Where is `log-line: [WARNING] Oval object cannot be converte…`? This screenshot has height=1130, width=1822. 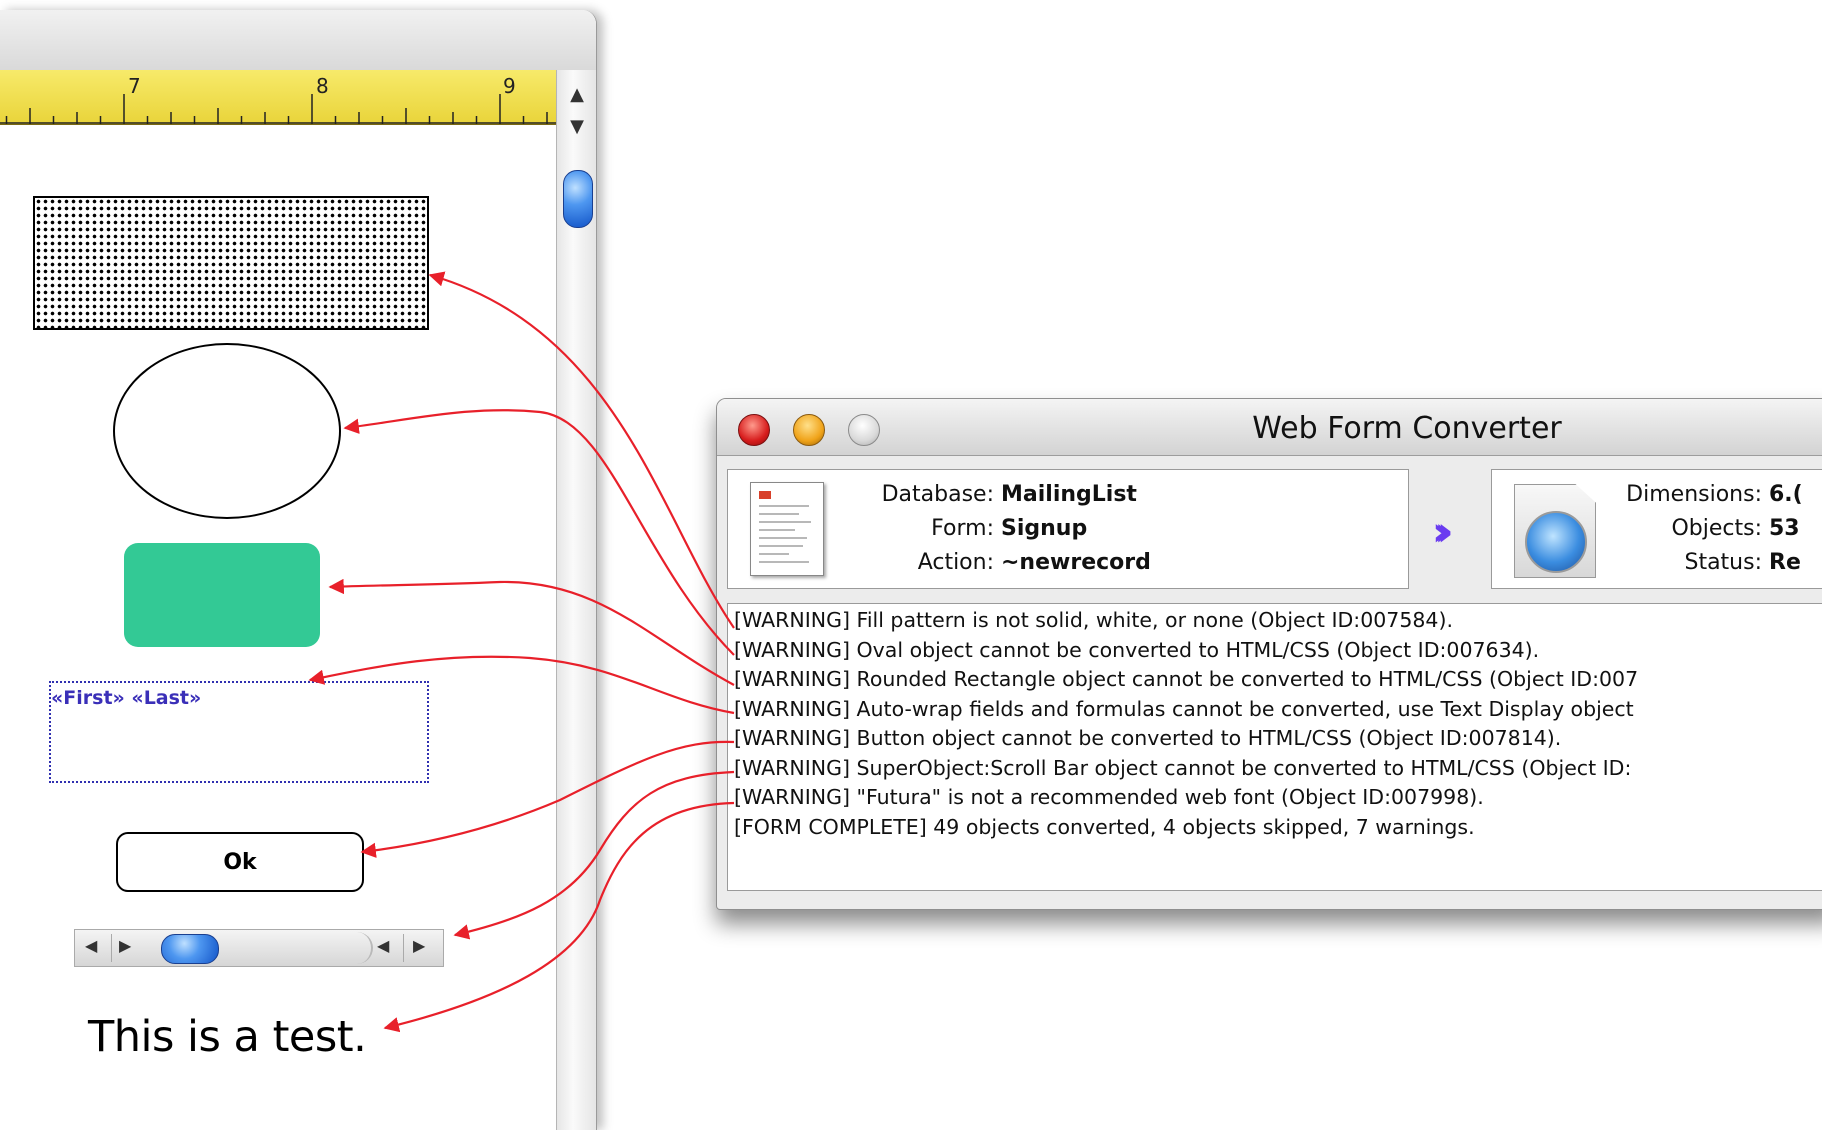 log-line: [WARNING] Oval object cannot be converte… is located at coordinates (1137, 650).